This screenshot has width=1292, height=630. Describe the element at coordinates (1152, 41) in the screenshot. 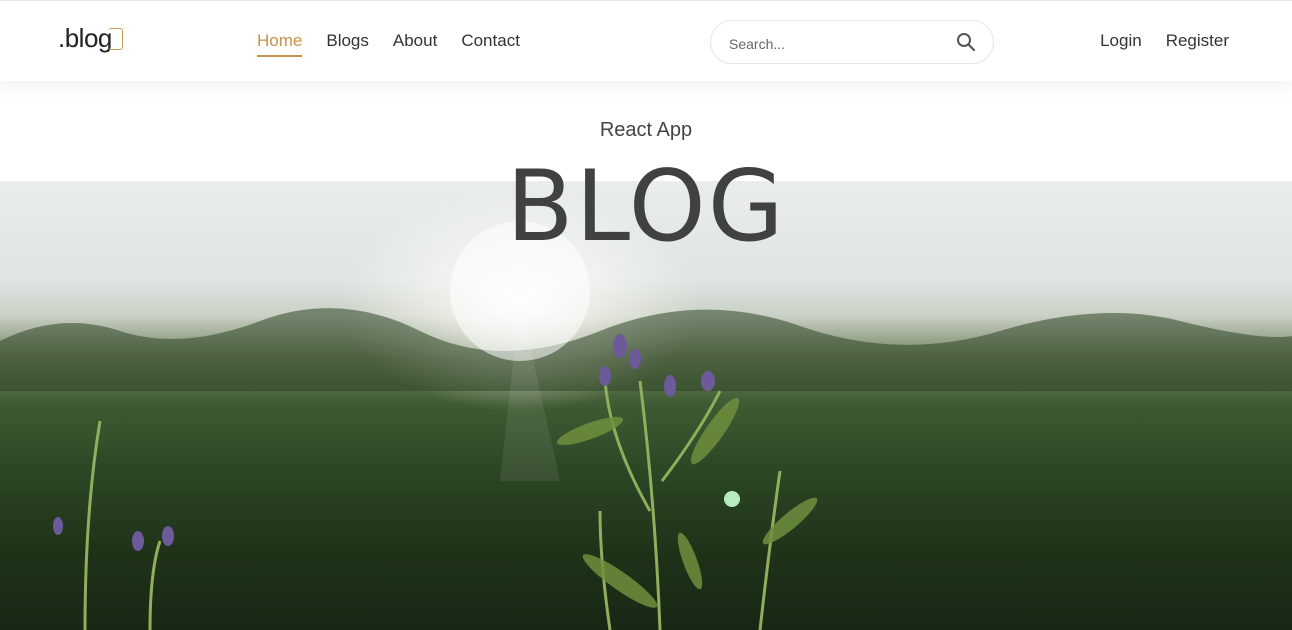

I see `auth-links: Login Register` at that location.